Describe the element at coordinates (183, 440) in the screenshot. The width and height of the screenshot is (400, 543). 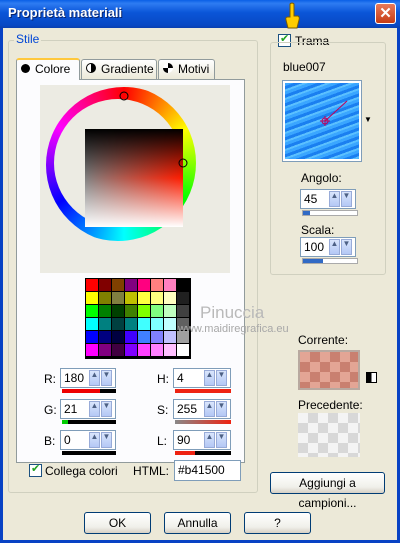
I see `l-value: 90` at that location.